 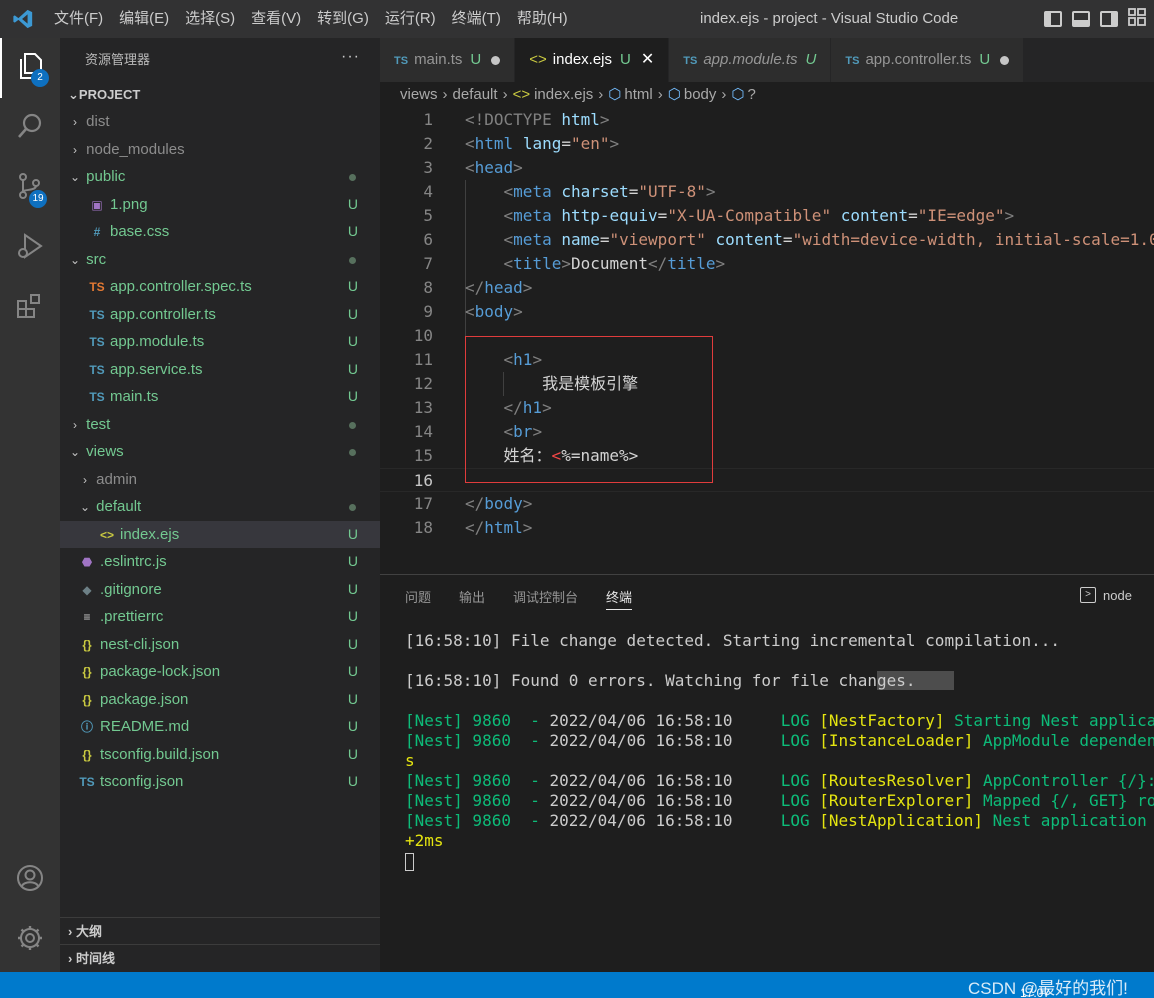 I want to click on toggle-sidebar-icon, so click(x=1053, y=19).